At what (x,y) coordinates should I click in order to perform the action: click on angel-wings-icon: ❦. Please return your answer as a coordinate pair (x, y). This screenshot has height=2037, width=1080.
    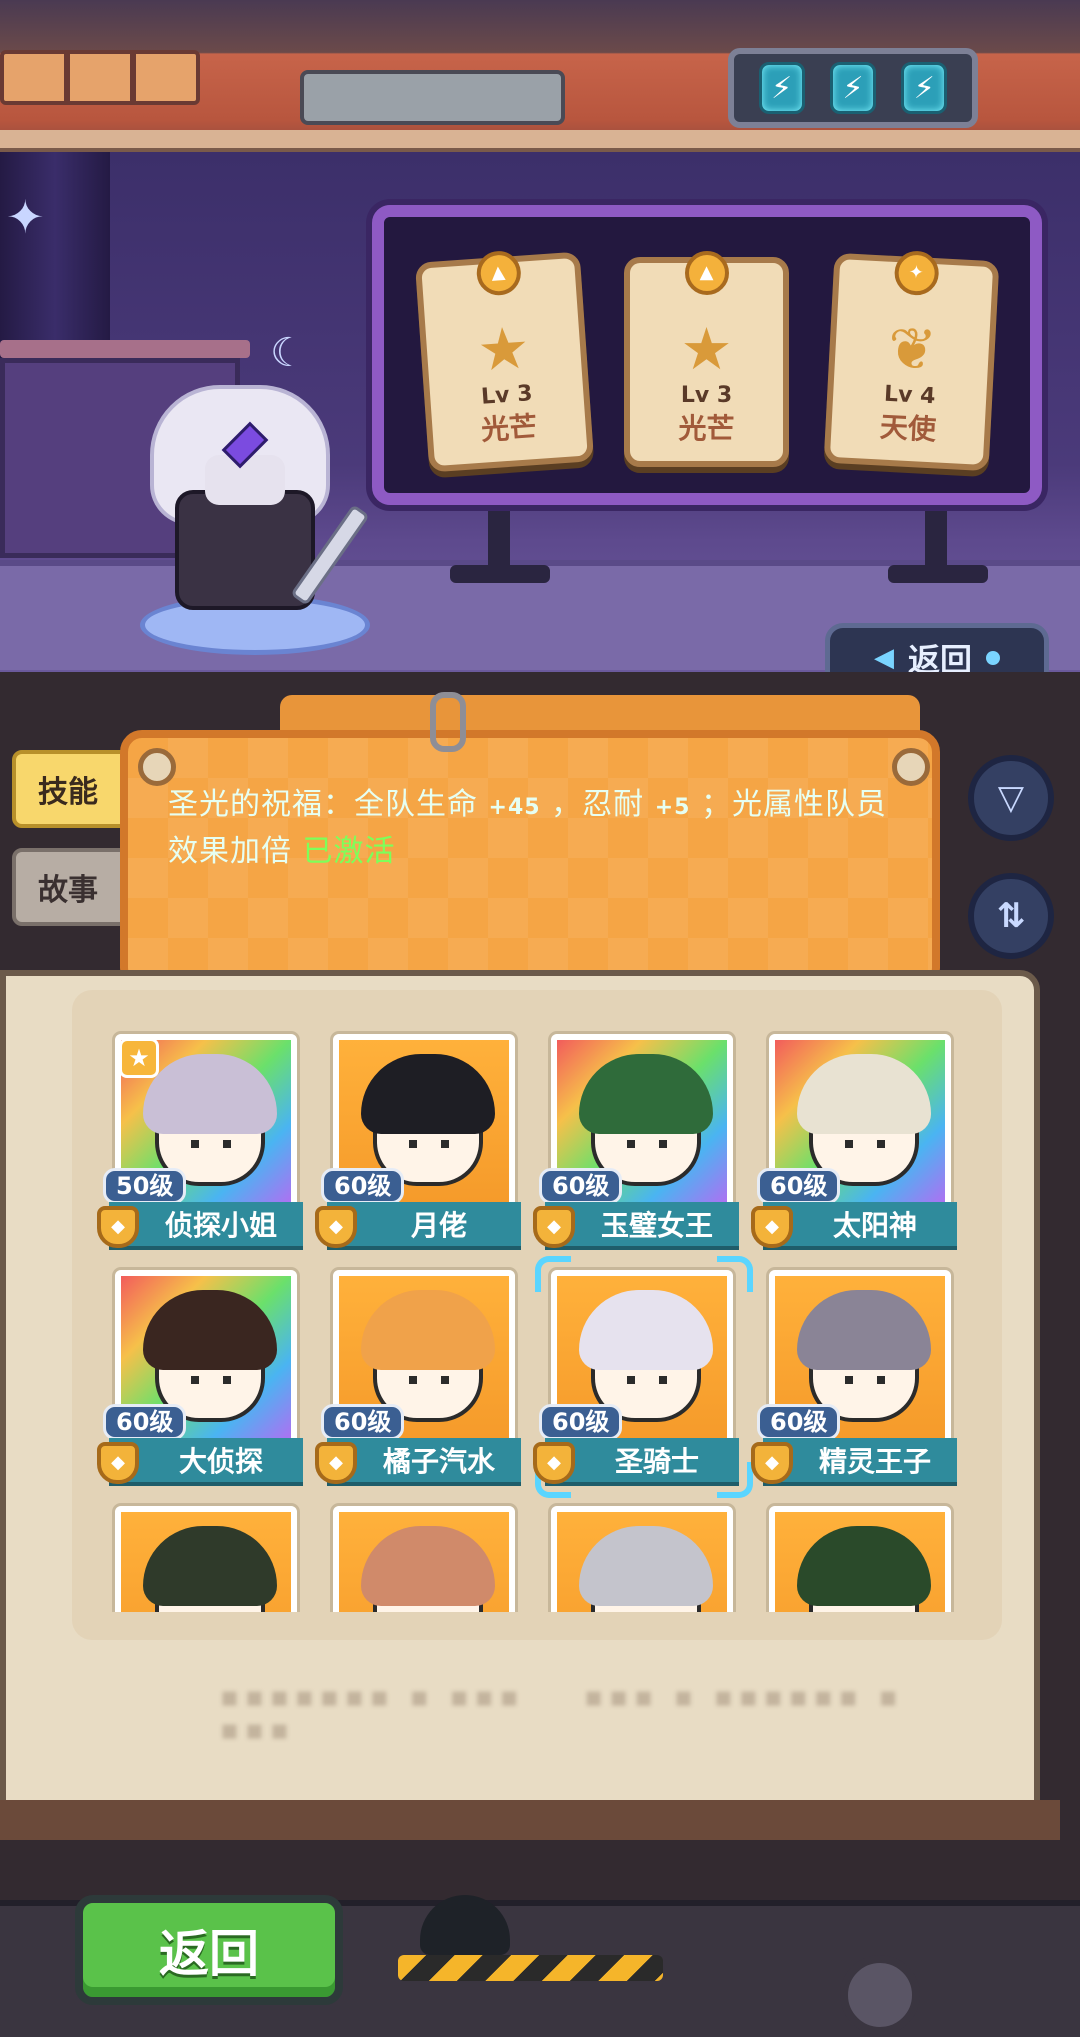
    Looking at the image, I should click on (912, 349).